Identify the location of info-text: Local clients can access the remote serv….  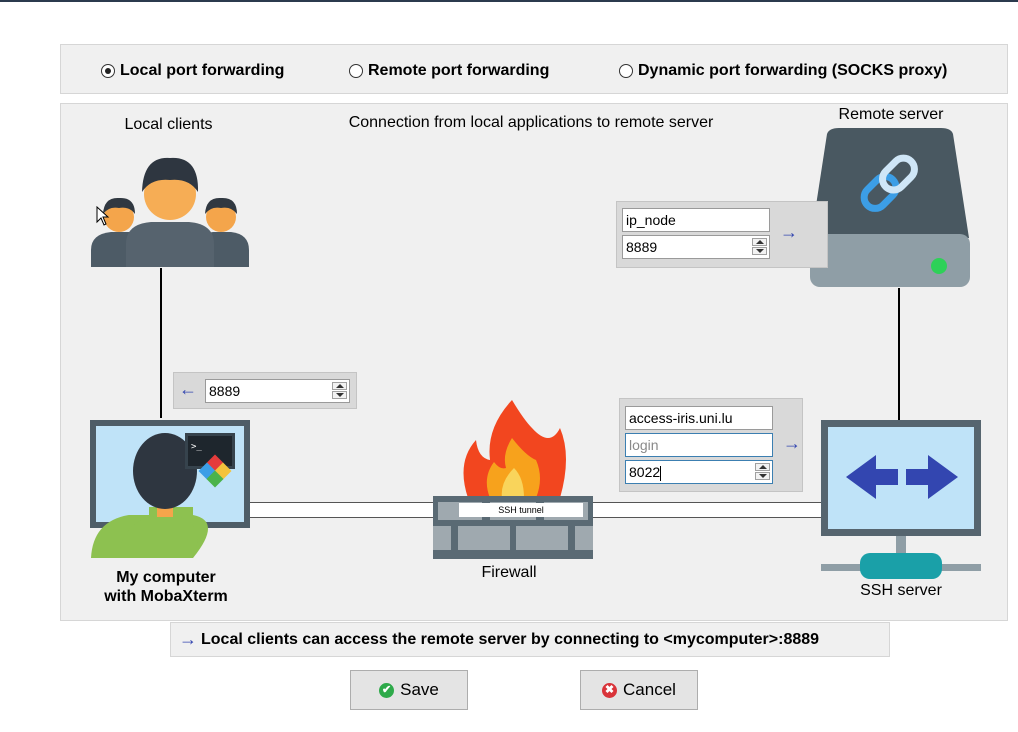
(510, 639).